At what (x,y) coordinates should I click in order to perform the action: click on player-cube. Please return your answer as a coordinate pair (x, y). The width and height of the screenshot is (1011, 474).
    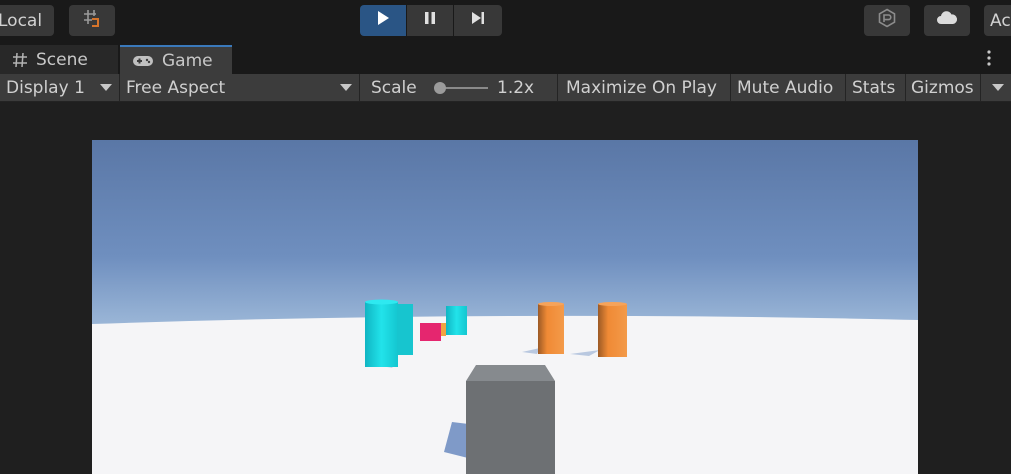
    Looking at the image, I should click on (510, 419).